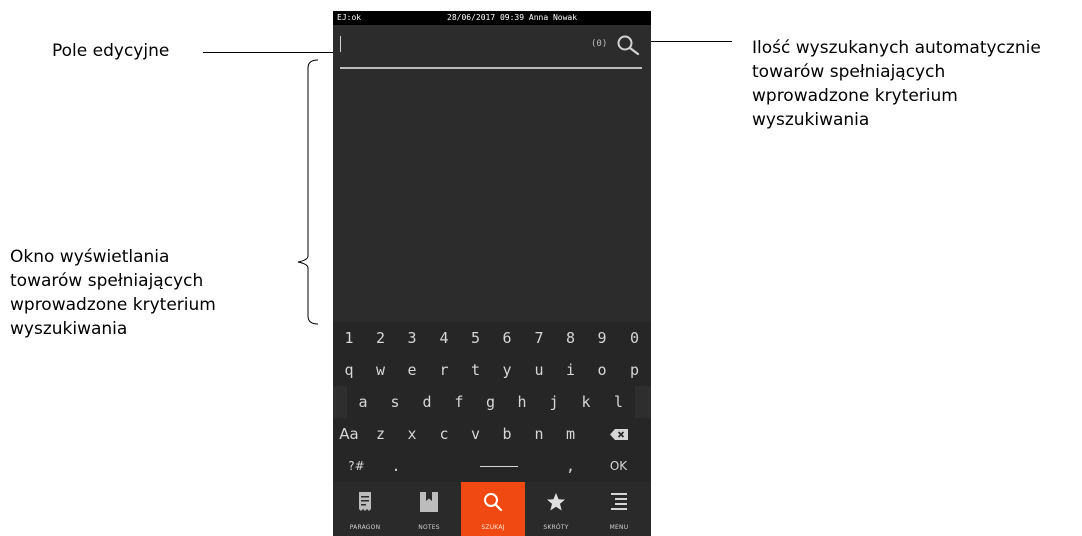 Image resolution: width=1082 pixels, height=536 pixels. I want to click on keyboard-row-qwerty: q w e r t y u i o p, so click(492, 370).